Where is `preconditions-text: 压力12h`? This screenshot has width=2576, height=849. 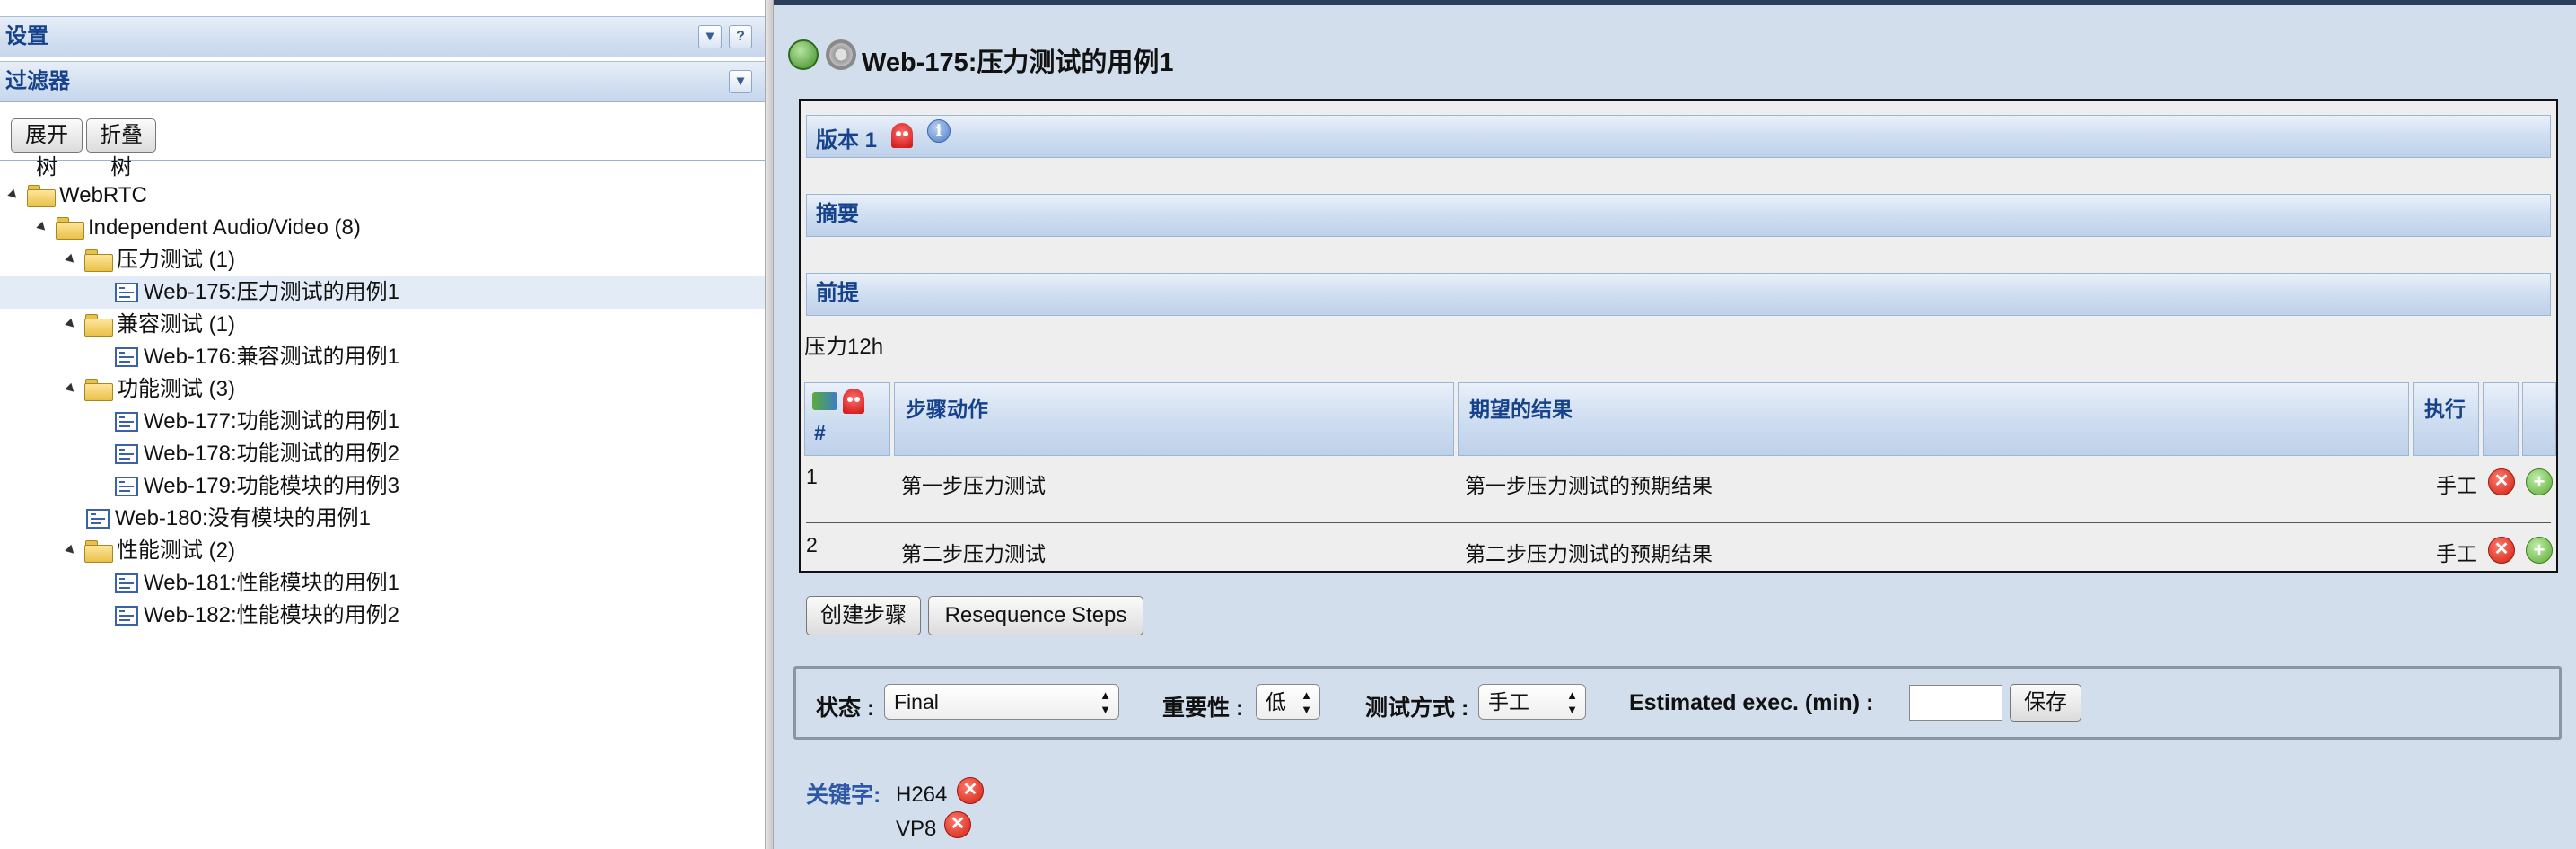 preconditions-text: 压力12h is located at coordinates (844, 347).